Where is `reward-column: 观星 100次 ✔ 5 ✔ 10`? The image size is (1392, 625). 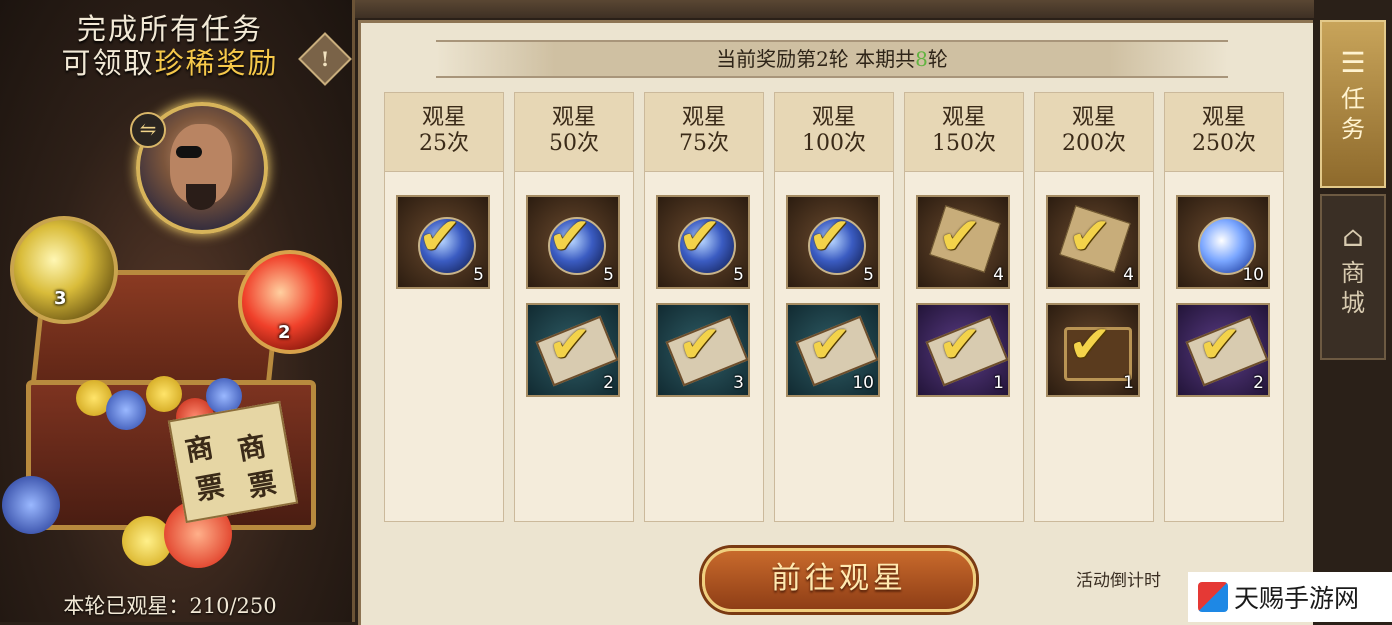
reward-column: 观星 100次 ✔ 5 ✔ 10 is located at coordinates (834, 307).